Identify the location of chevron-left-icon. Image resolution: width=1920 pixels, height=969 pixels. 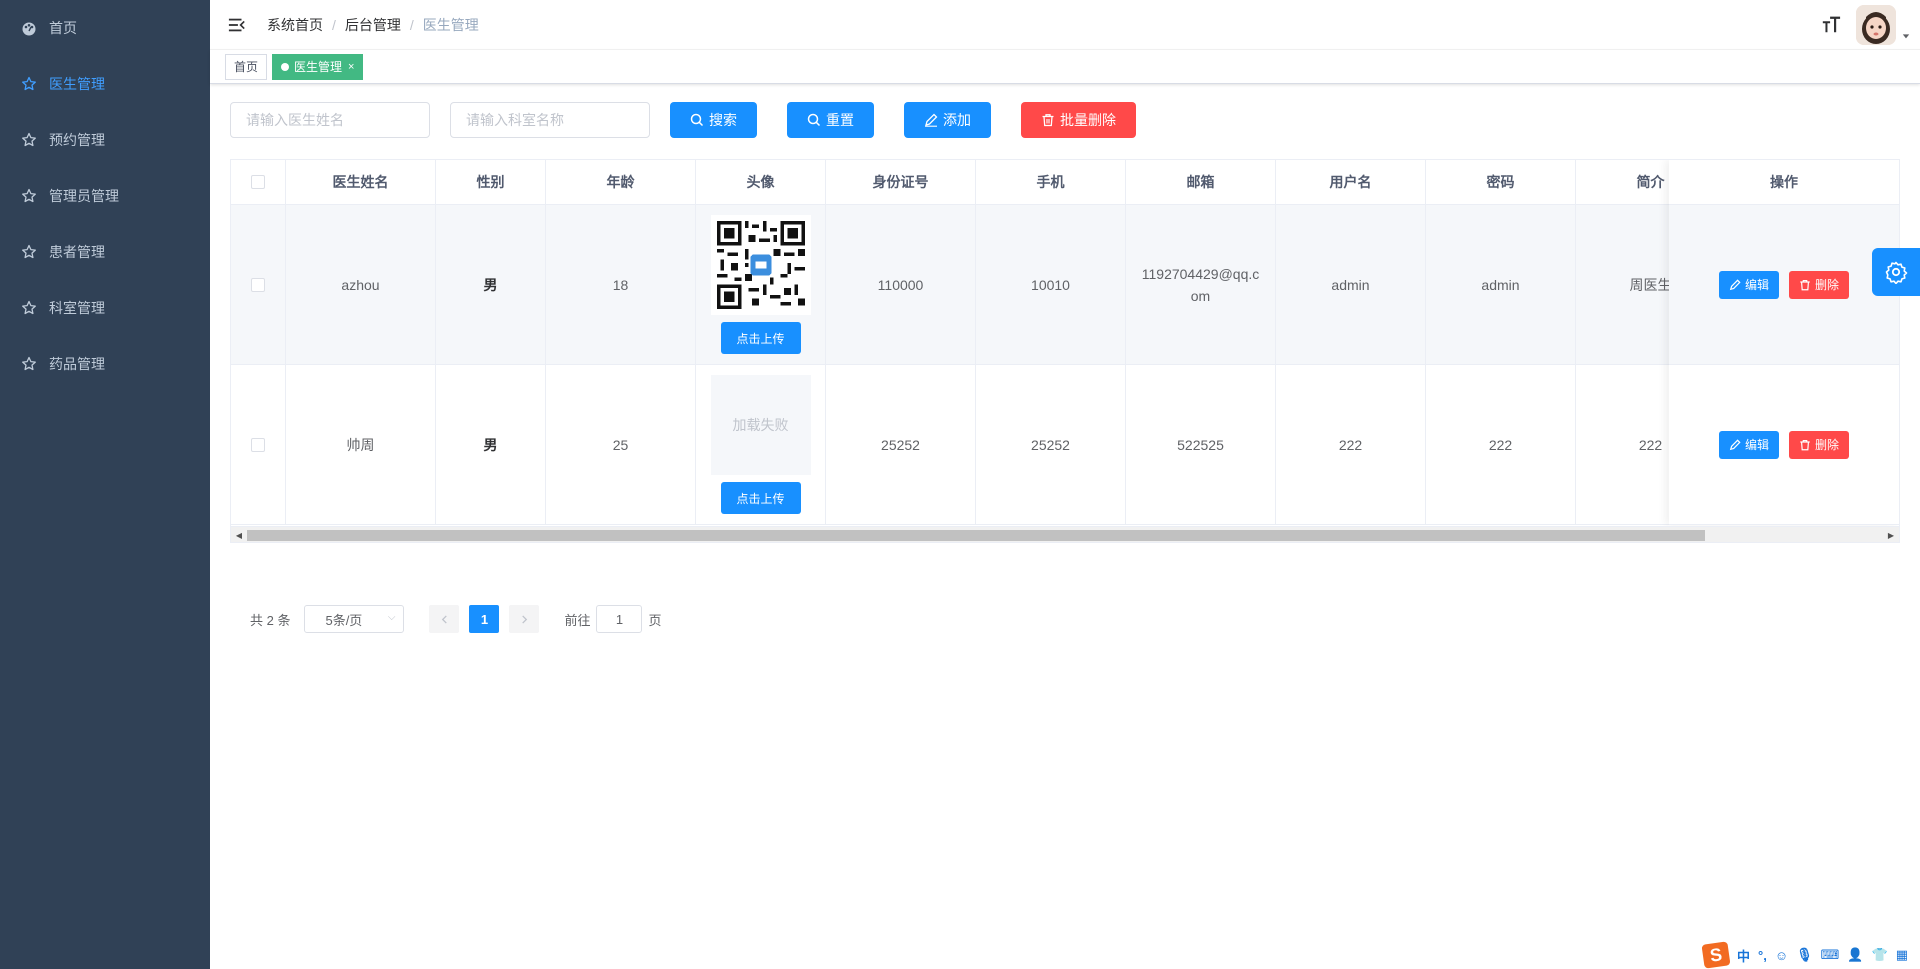
(444, 619).